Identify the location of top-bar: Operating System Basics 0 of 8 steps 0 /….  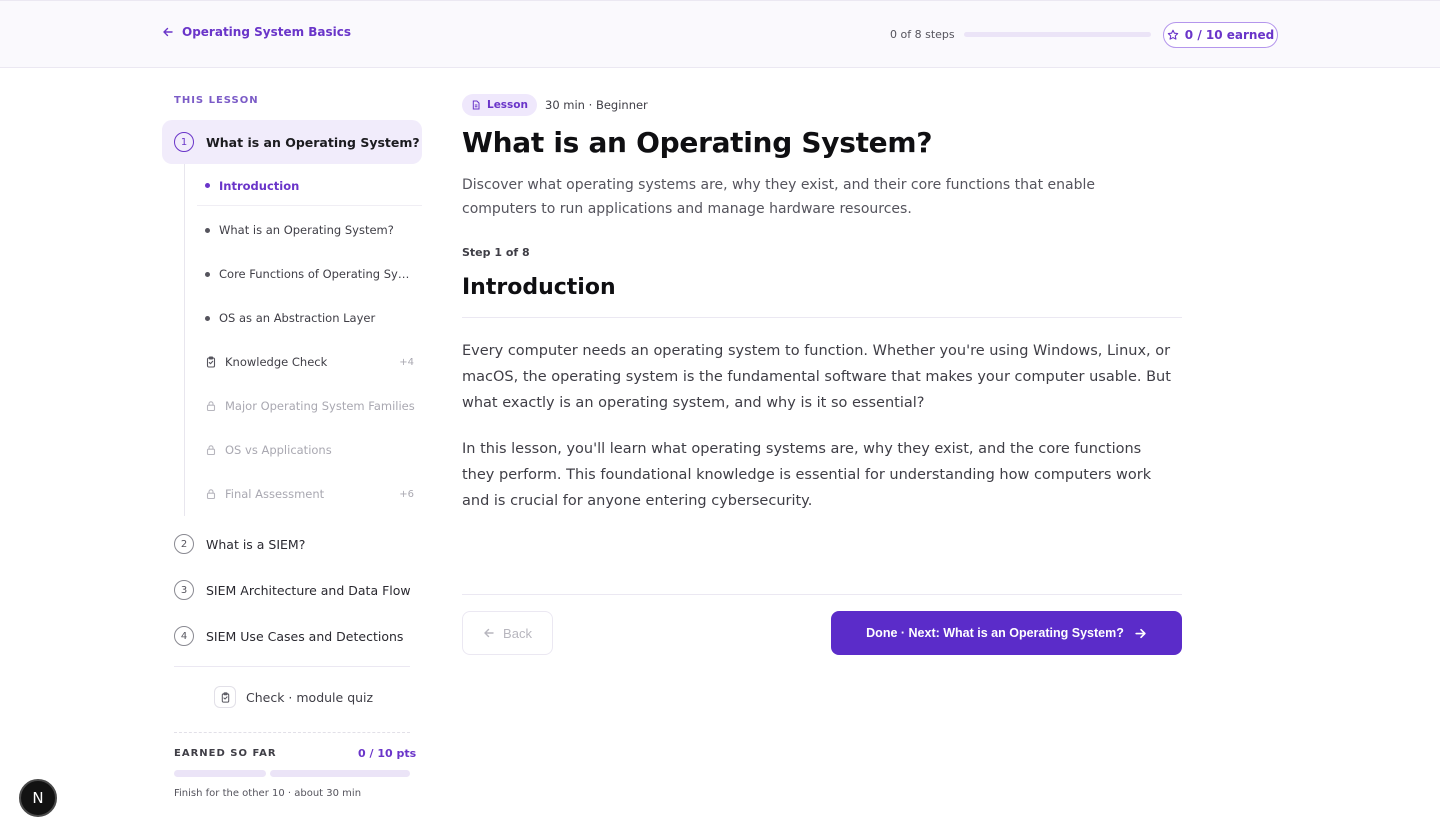
(720, 34).